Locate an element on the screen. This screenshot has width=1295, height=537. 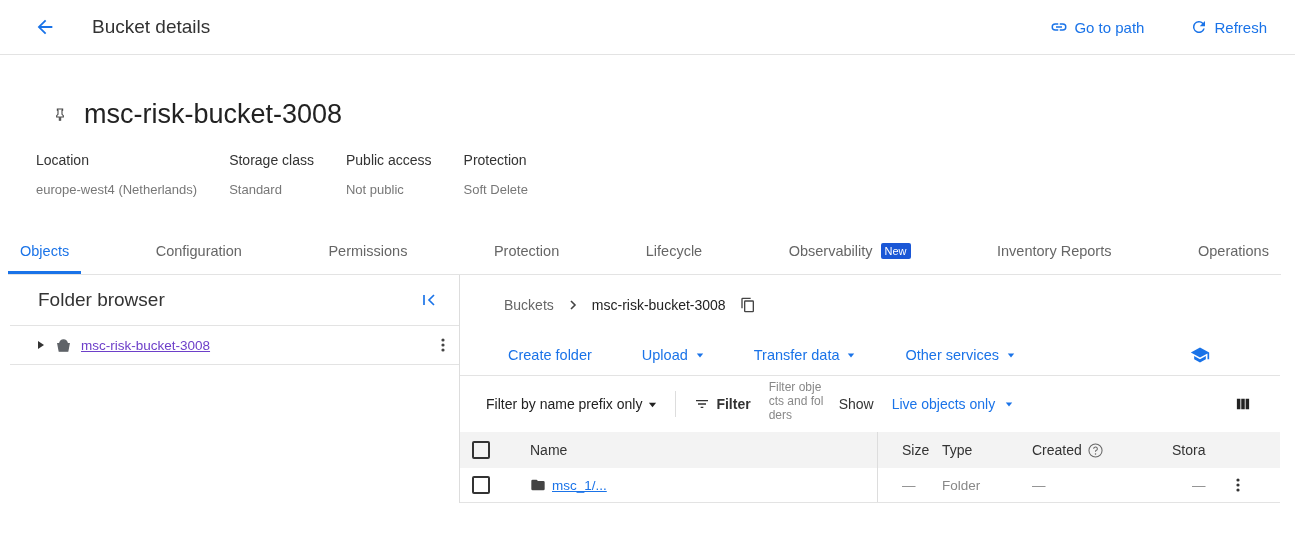
table-cell: — is located at coordinates (909, 485).